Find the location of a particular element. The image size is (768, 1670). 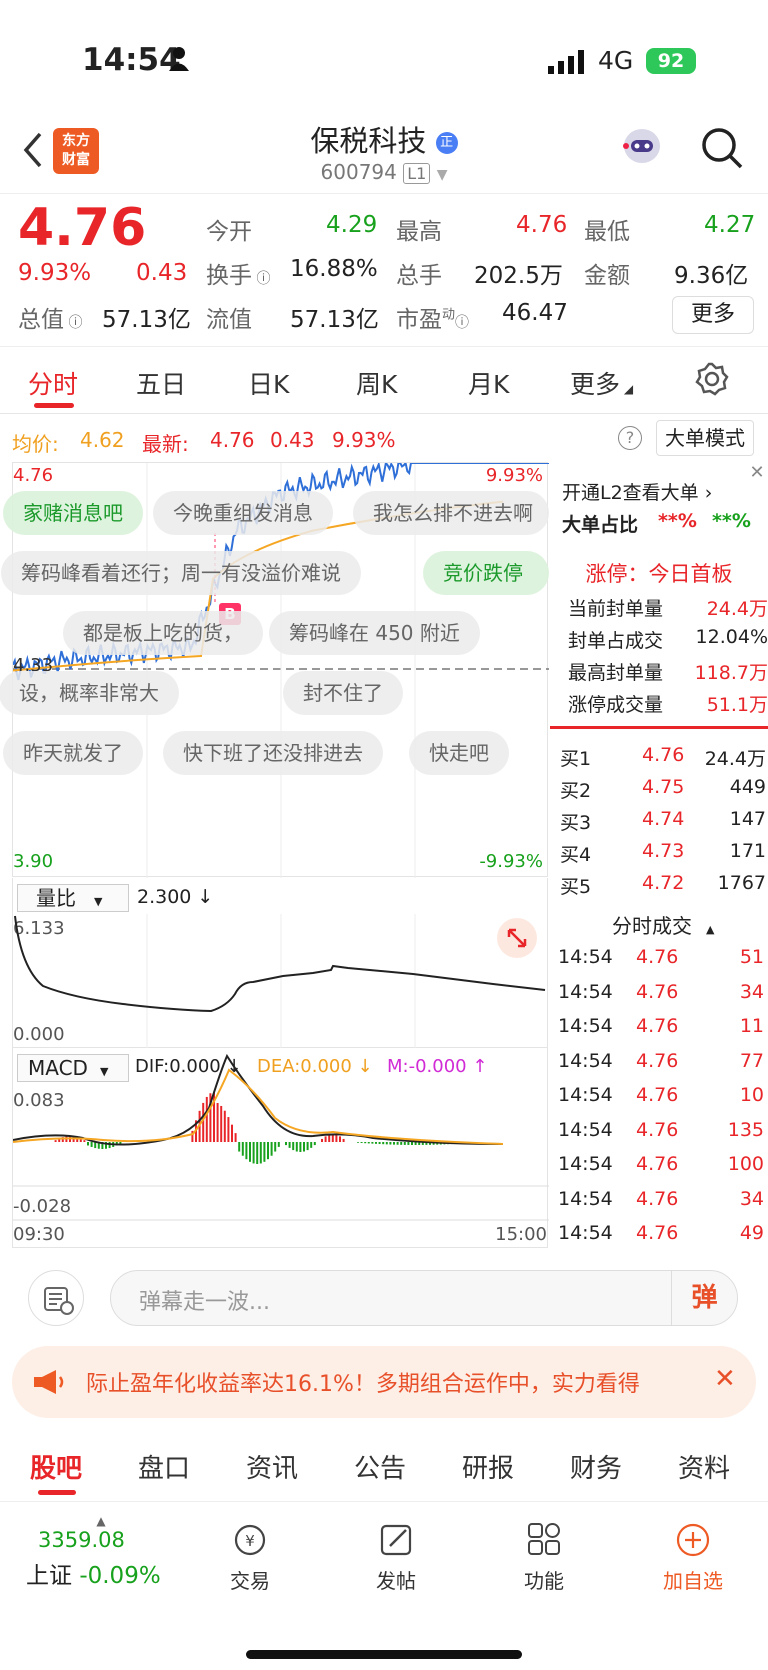

danmu-toggle-icon is located at coordinates (56, 1298).